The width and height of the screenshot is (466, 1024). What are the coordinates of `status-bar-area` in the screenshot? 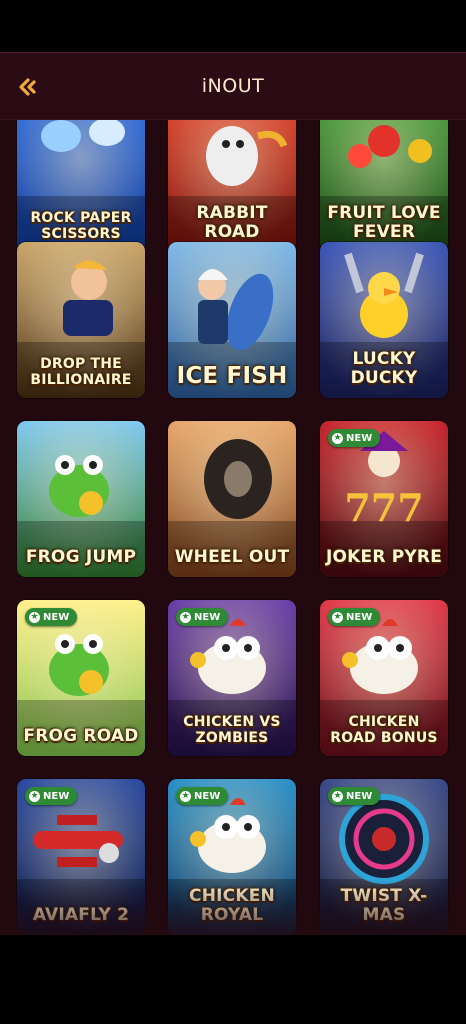 It's located at (233, 26).